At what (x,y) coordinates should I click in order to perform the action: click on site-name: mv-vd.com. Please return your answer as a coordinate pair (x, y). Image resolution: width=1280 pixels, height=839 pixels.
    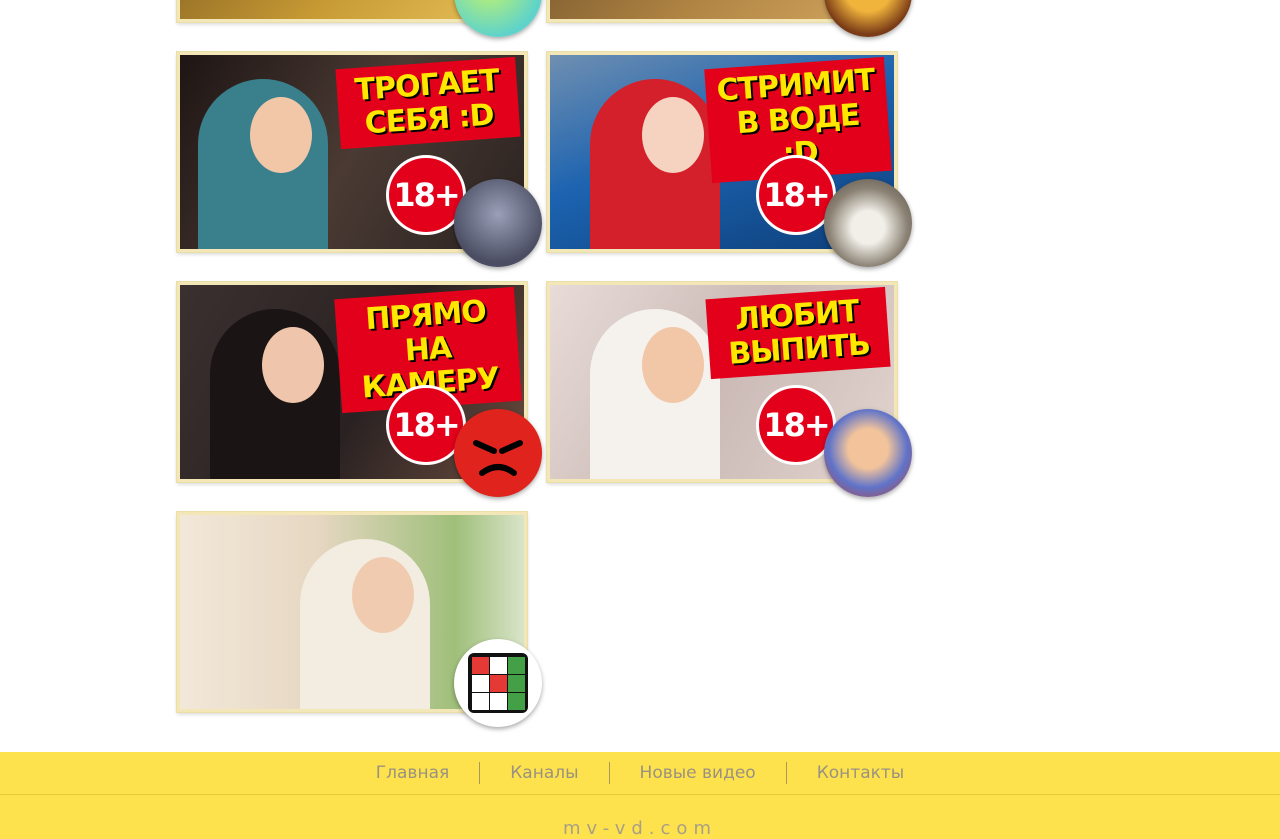
    Looking at the image, I should click on (640, 828).